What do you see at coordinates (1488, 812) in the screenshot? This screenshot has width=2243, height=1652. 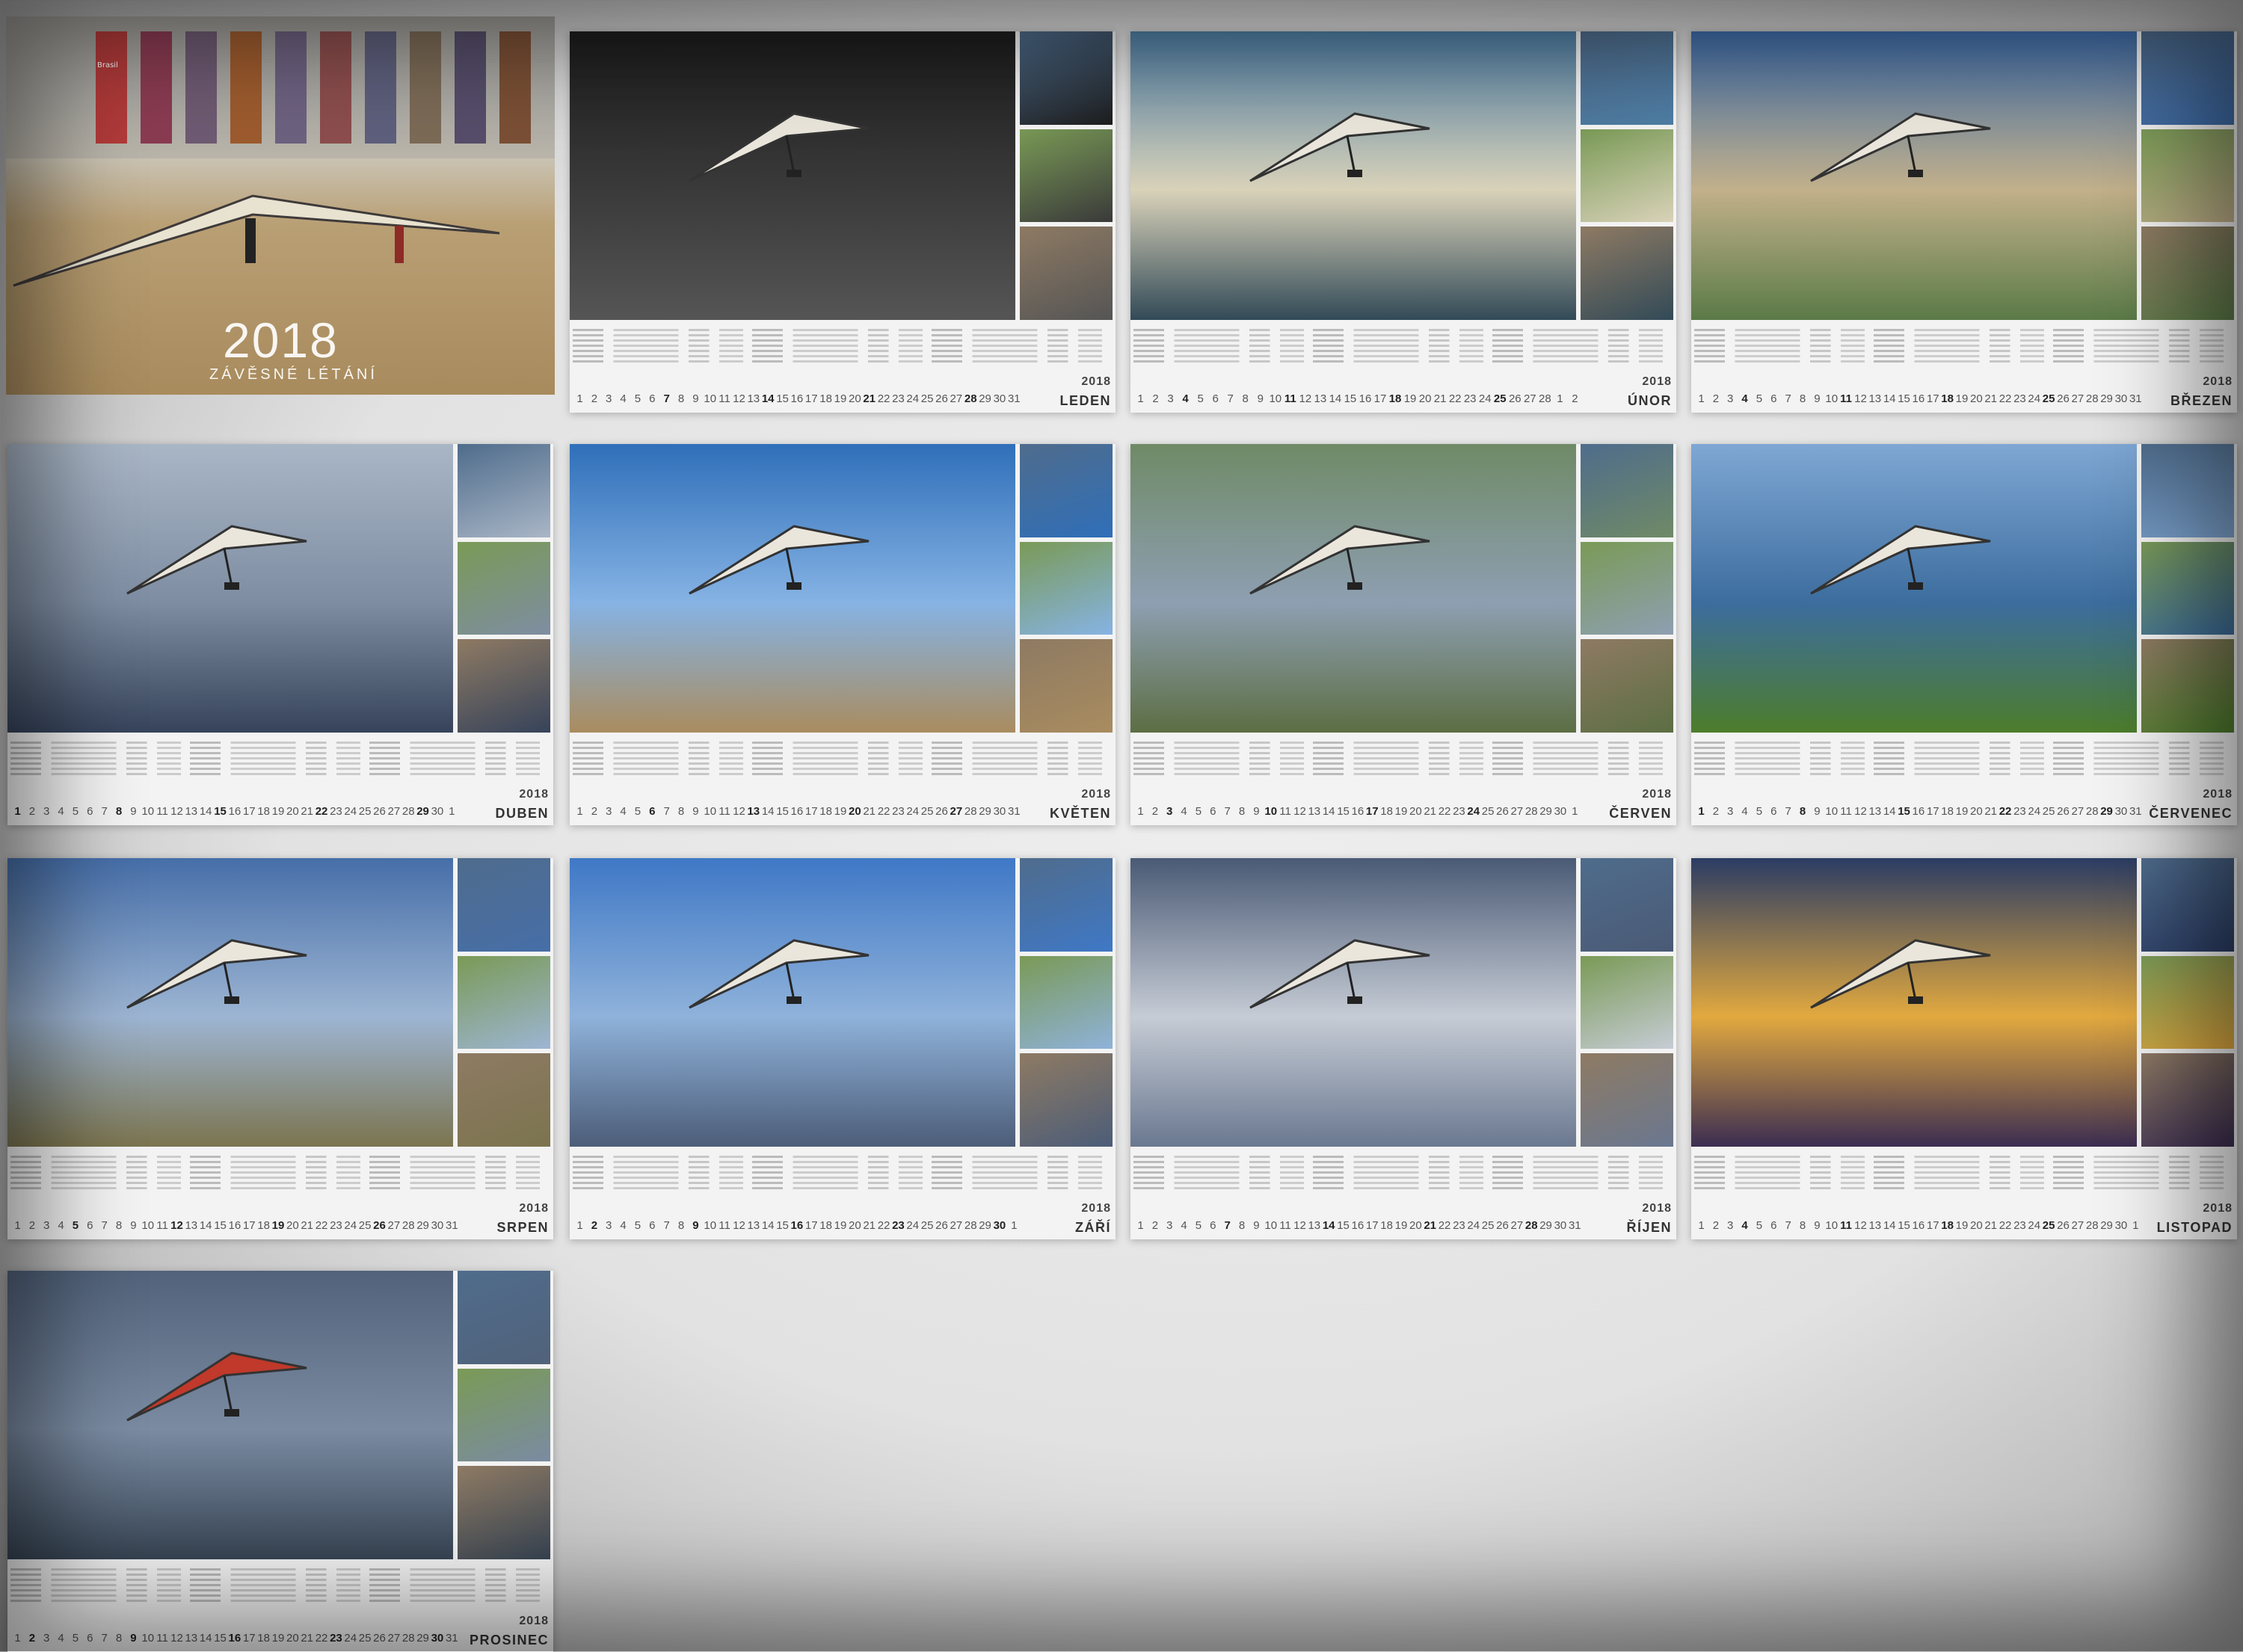 I see `calendar-day: 25` at bounding box center [1488, 812].